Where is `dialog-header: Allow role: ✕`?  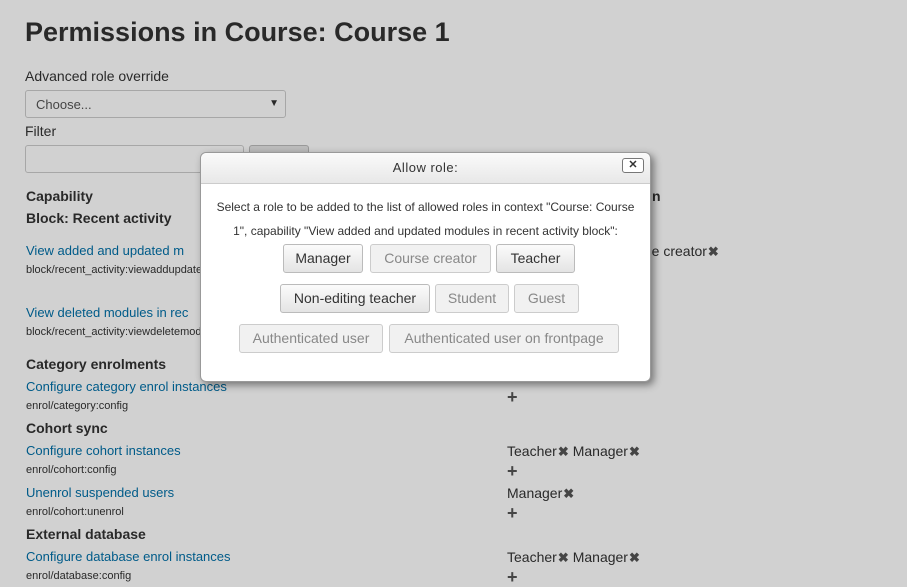 dialog-header: Allow role: ✕ is located at coordinates (425, 168).